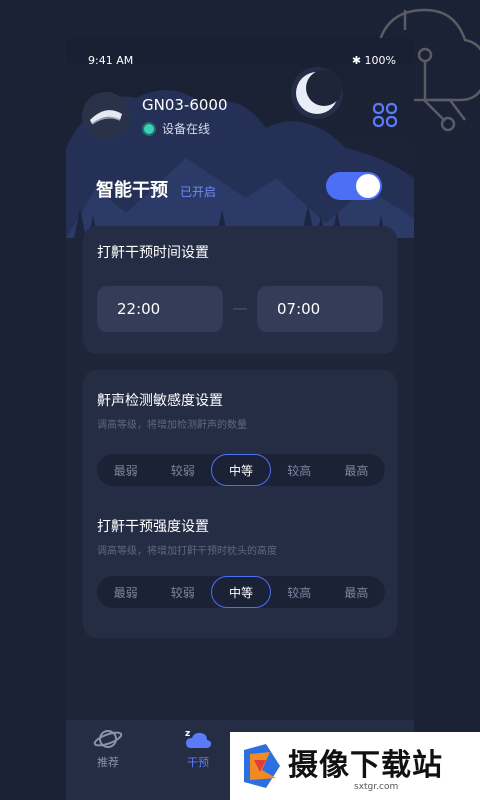  What do you see at coordinates (153, 527) in the screenshot?
I see `strength-title: 打鼾干预强度设置` at bounding box center [153, 527].